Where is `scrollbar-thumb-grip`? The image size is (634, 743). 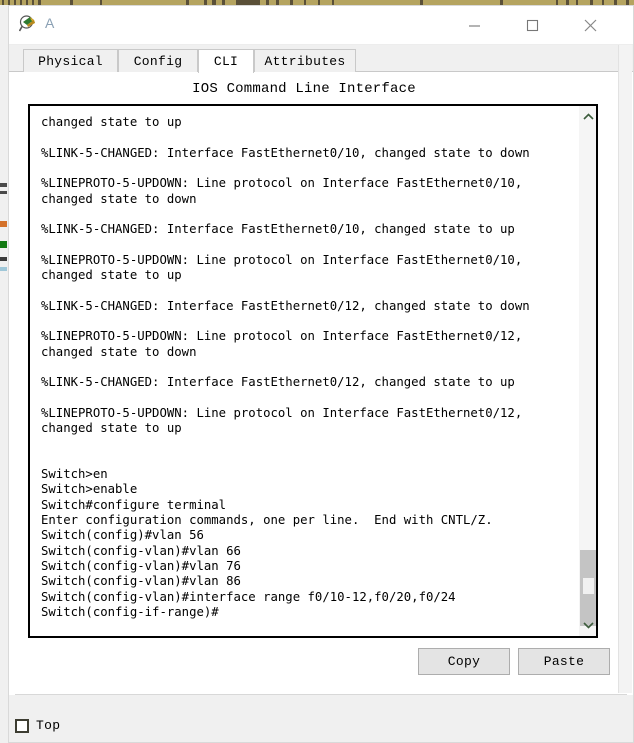 scrollbar-thumb-grip is located at coordinates (588, 586).